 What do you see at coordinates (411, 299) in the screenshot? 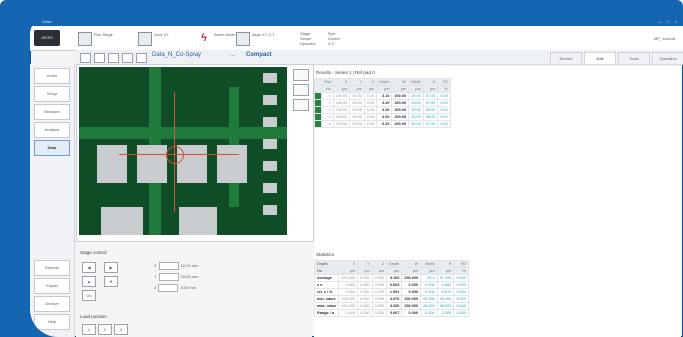
I see `cell: 200.000` at bounding box center [411, 299].